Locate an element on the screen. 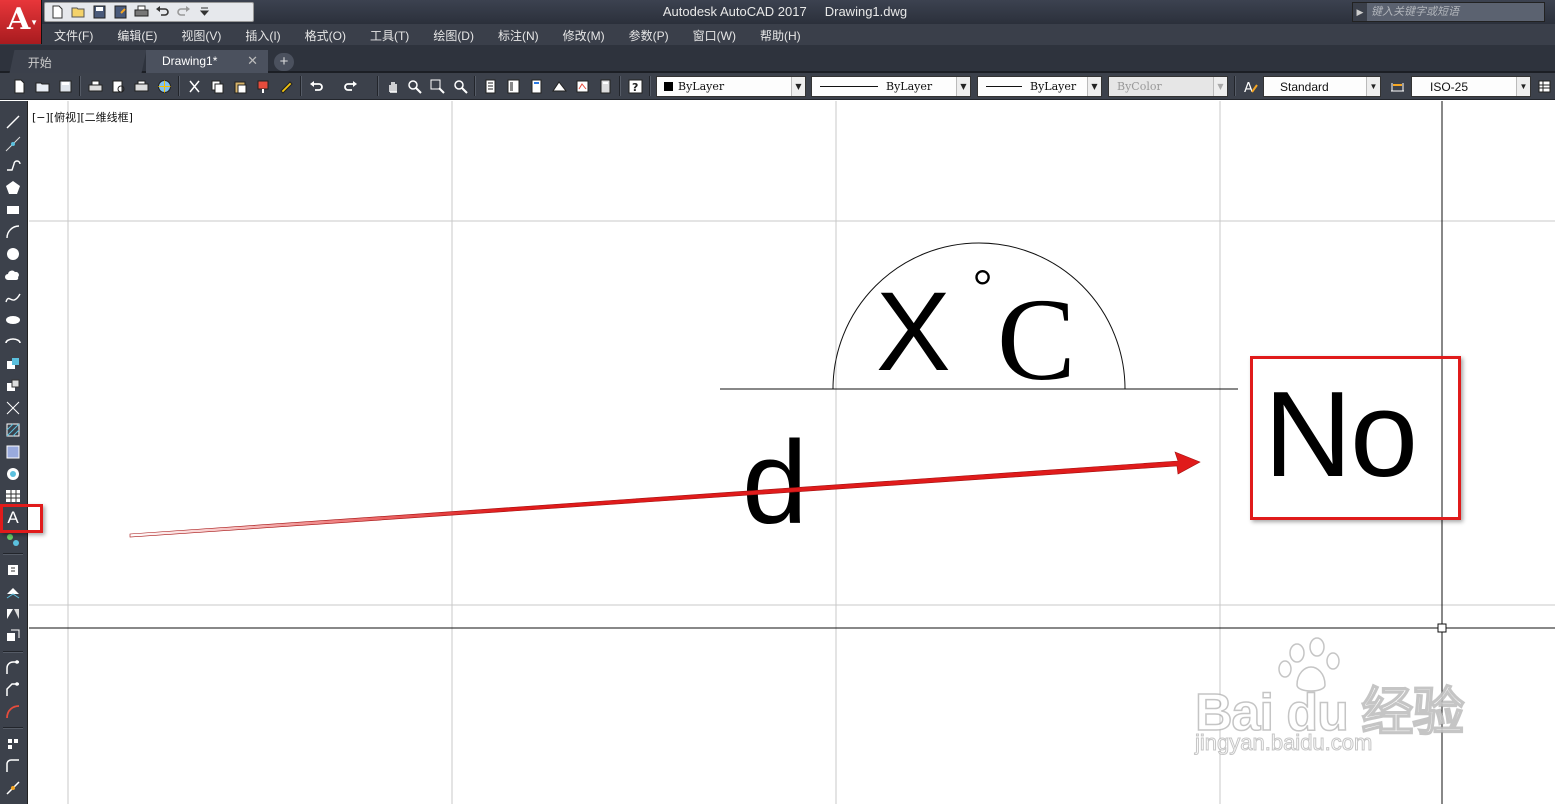 This screenshot has width=1555, height=804. polygon-icon is located at coordinates (13, 188).